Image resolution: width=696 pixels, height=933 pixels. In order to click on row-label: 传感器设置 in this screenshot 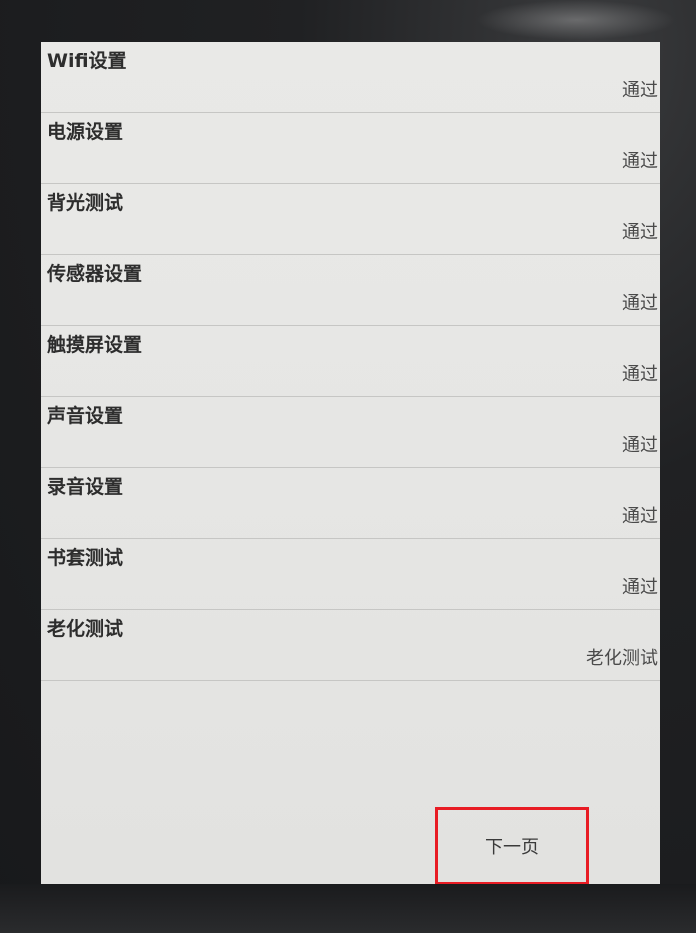, I will do `click(95, 274)`.